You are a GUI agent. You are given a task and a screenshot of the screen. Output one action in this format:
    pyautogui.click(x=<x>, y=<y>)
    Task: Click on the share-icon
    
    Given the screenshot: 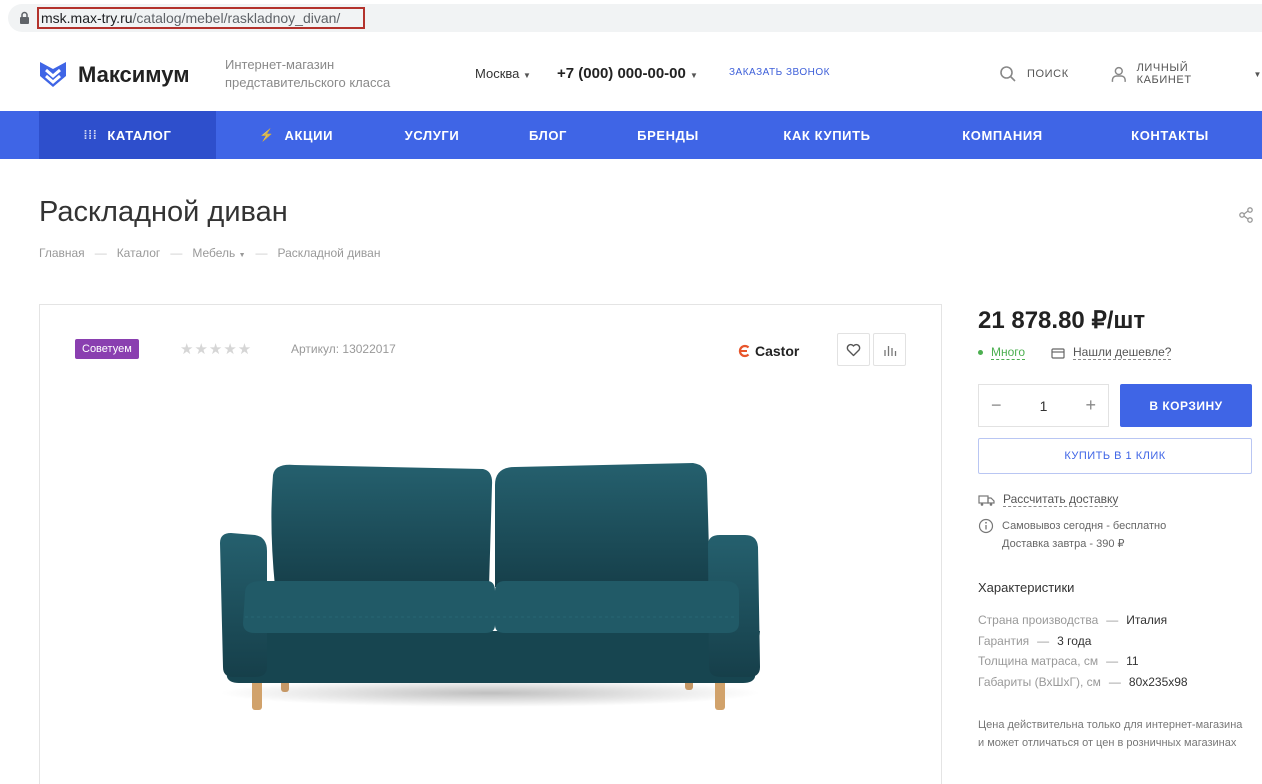 What is the action you would take?
    pyautogui.click(x=1246, y=215)
    